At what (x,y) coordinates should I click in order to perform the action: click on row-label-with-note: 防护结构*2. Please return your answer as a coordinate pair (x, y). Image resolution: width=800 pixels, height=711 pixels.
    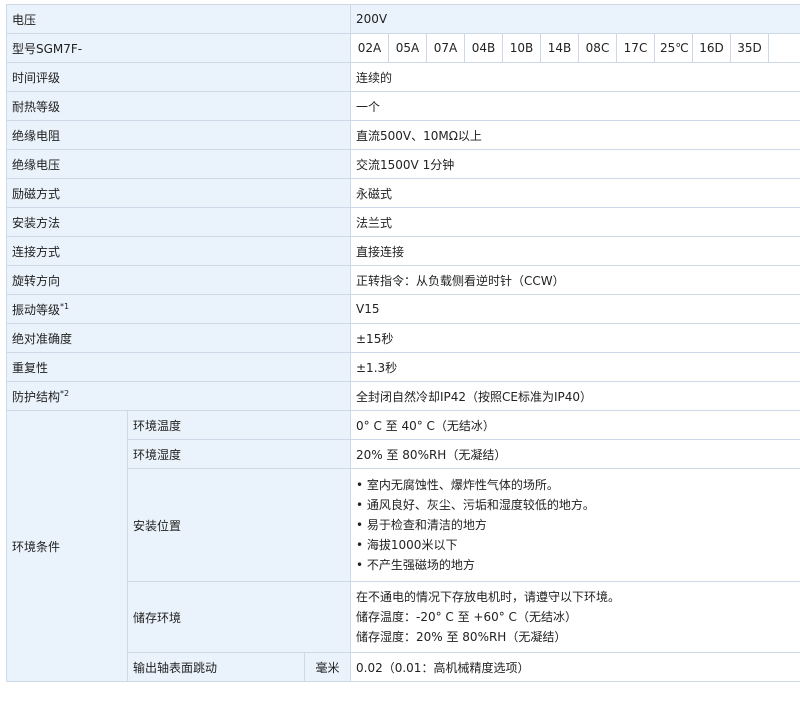
    Looking at the image, I should click on (179, 396).